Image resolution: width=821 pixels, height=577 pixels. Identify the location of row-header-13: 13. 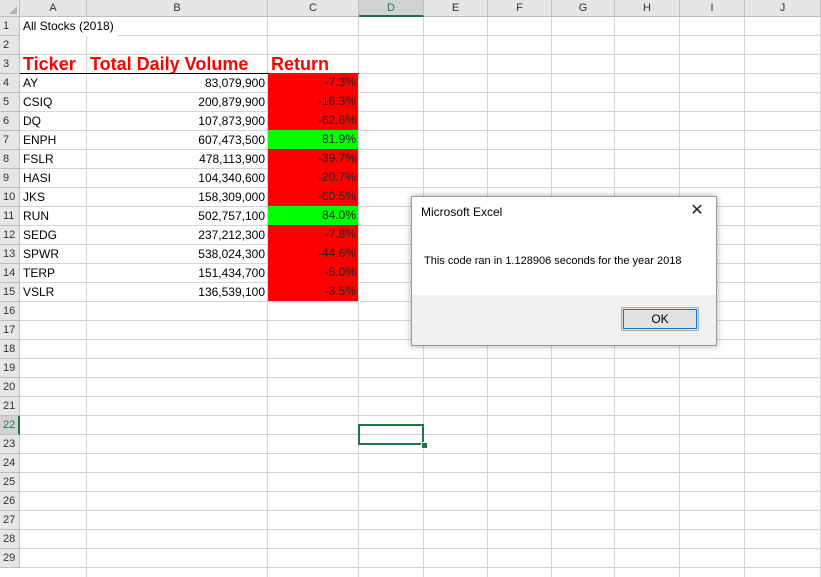
(10, 254).